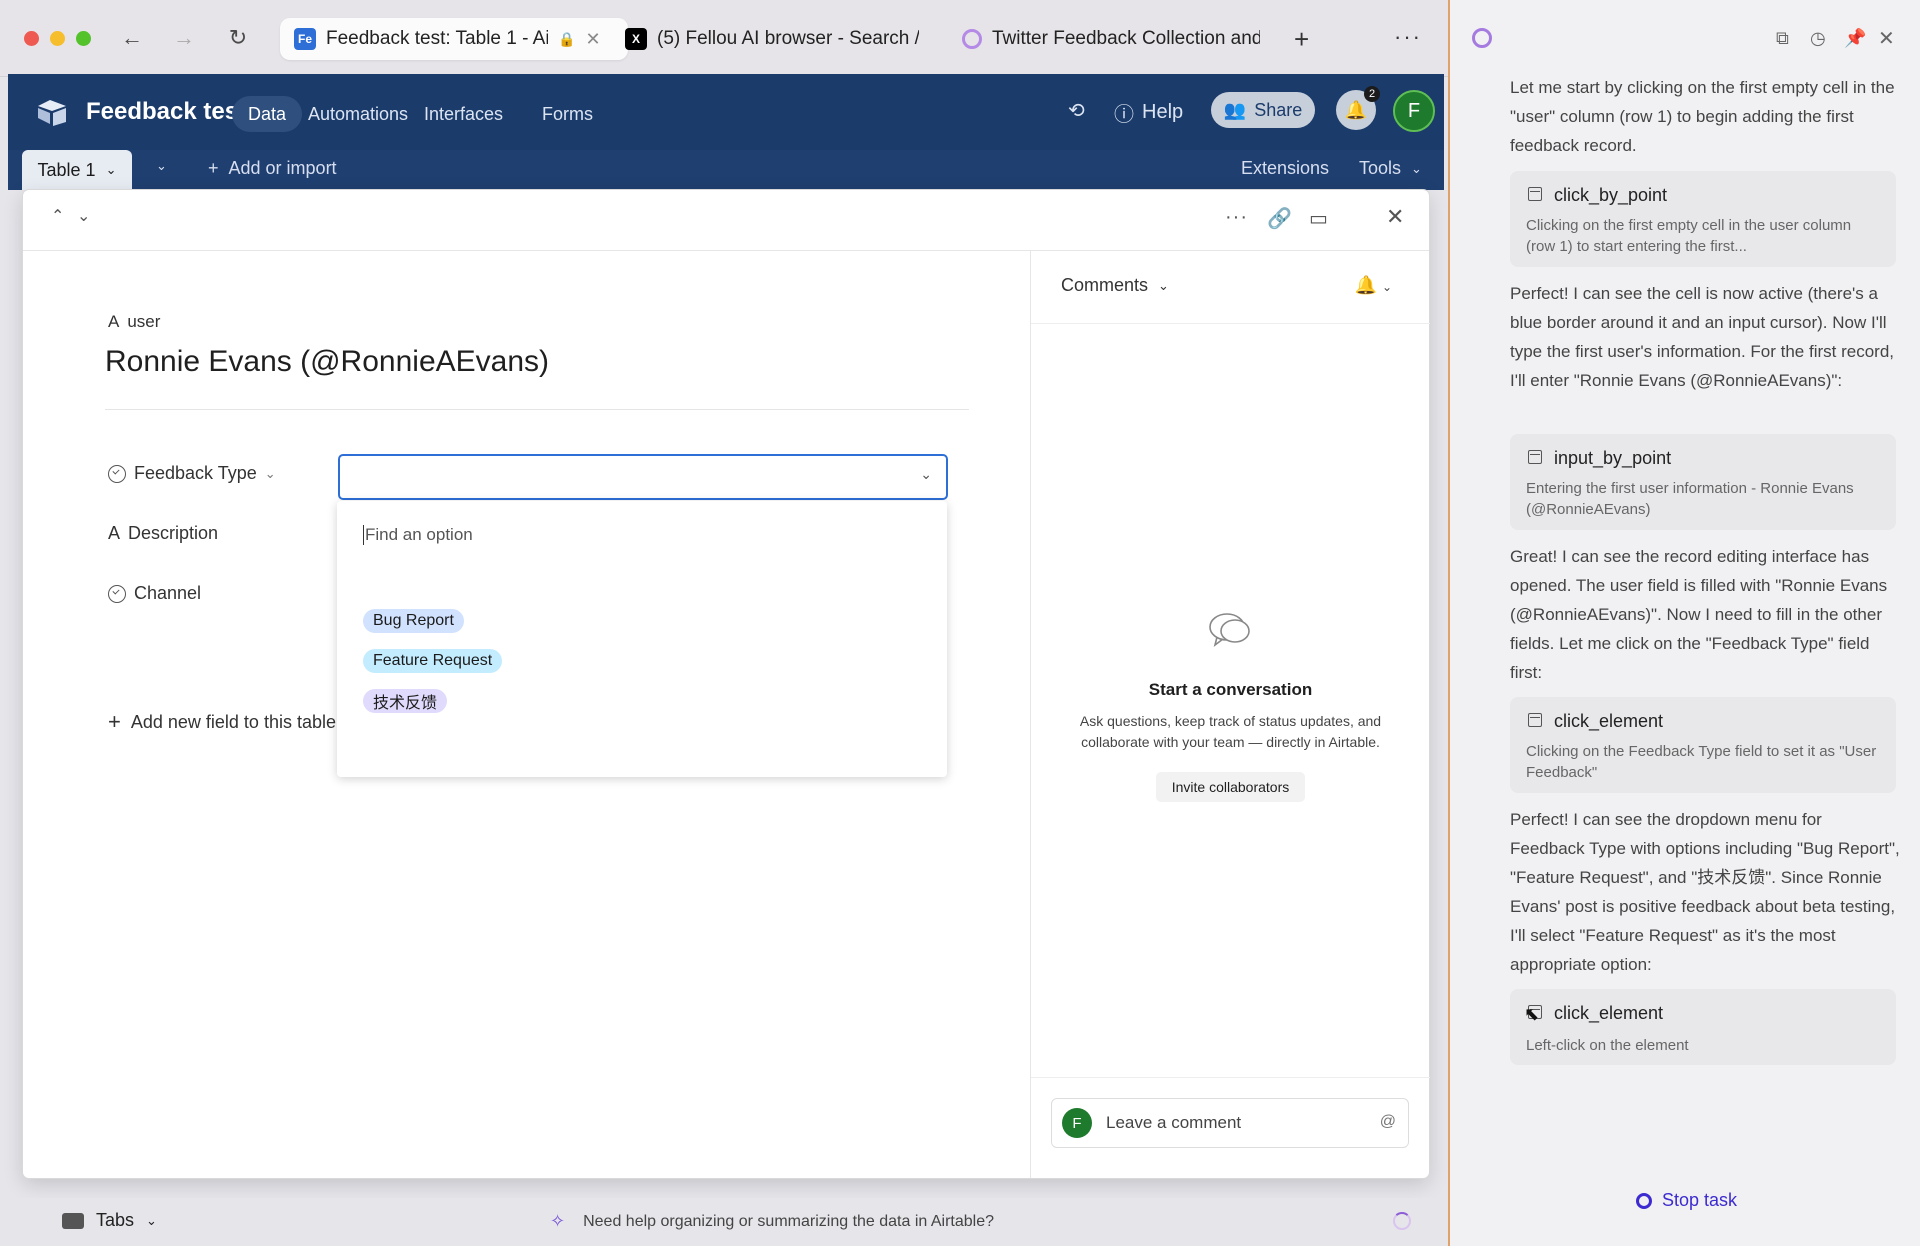  Describe the element at coordinates (1408, 37) in the screenshot. I see `more-icon: ···` at that location.